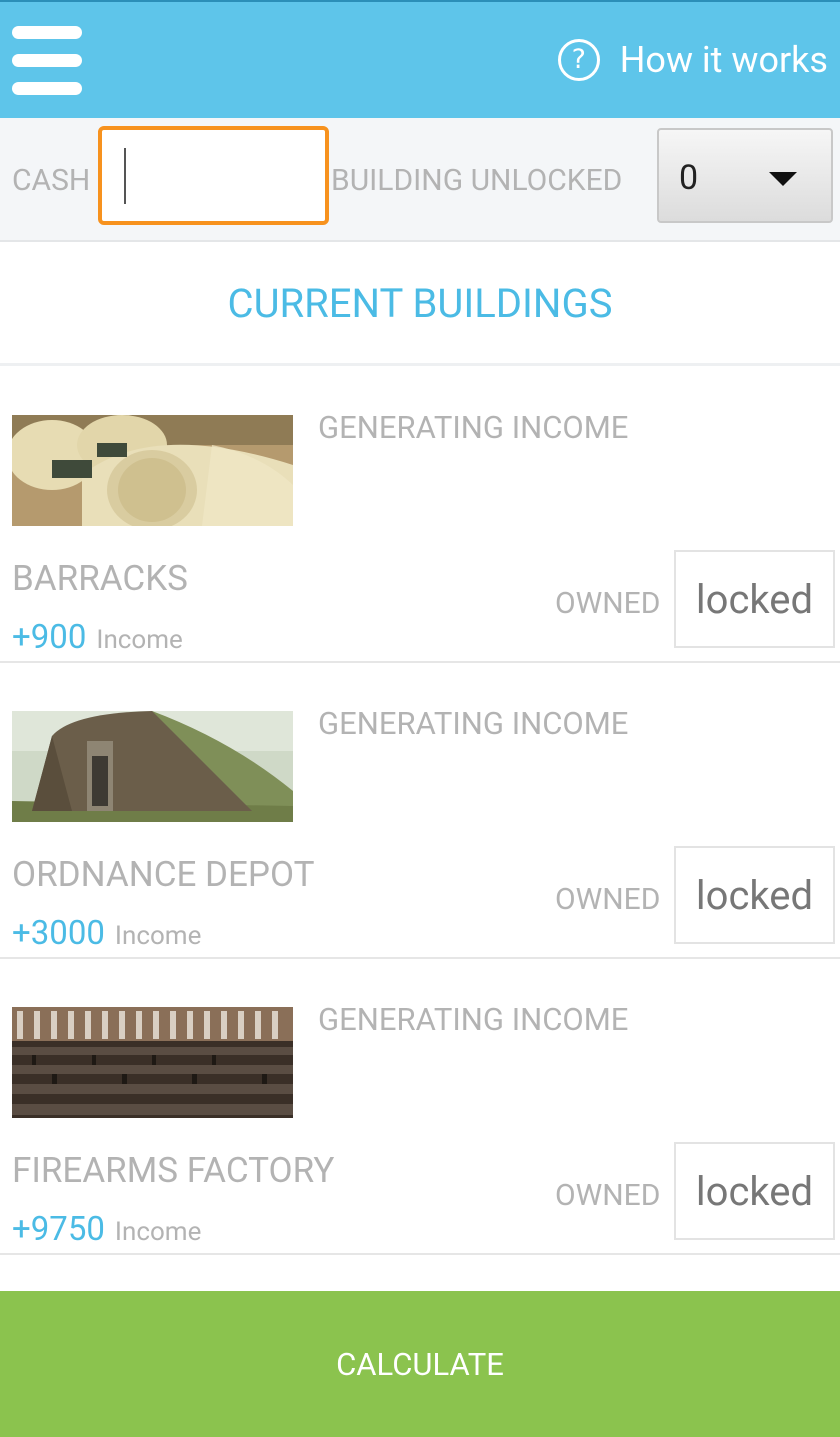  What do you see at coordinates (51, 180) in the screenshot?
I see `cash-label: CASH` at bounding box center [51, 180].